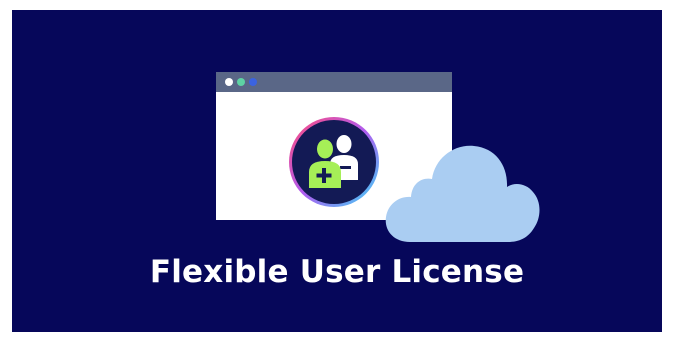  Describe the element at coordinates (337, 272) in the screenshot. I see `page-title: Flexible User License` at that location.